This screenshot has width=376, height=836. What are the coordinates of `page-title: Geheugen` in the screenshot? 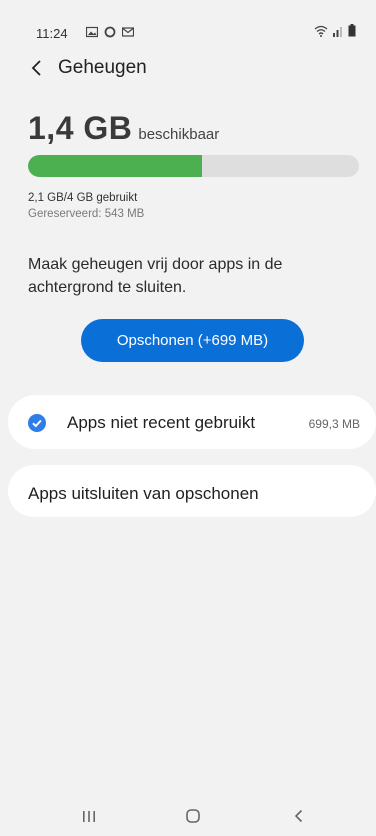 It's located at (102, 67).